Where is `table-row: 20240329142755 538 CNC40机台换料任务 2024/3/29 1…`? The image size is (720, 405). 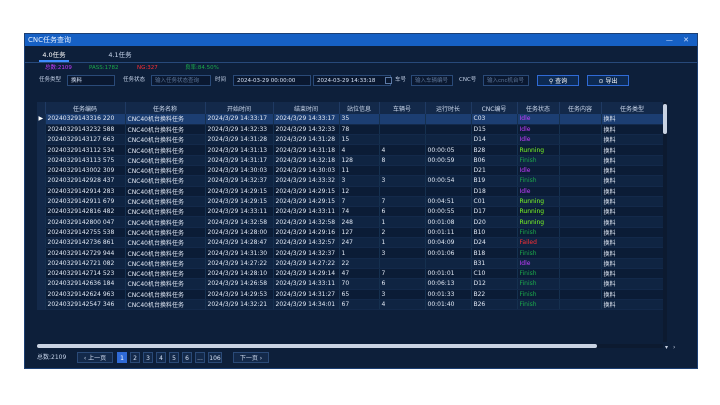
table-row: 20240329142755 538 CNC40机台换料任务 2024/3/29 1… is located at coordinates (350, 233).